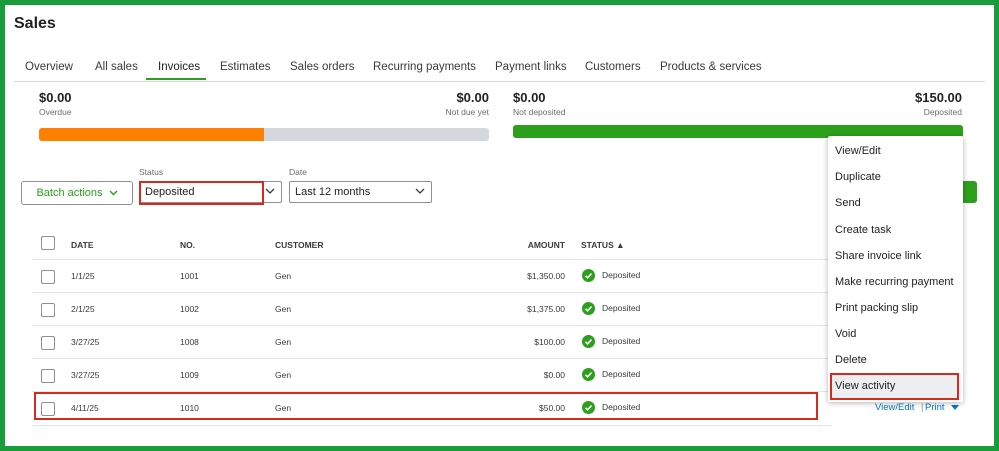 Image resolution: width=999 pixels, height=451 pixels. I want to click on header-no: NO., so click(187, 245).